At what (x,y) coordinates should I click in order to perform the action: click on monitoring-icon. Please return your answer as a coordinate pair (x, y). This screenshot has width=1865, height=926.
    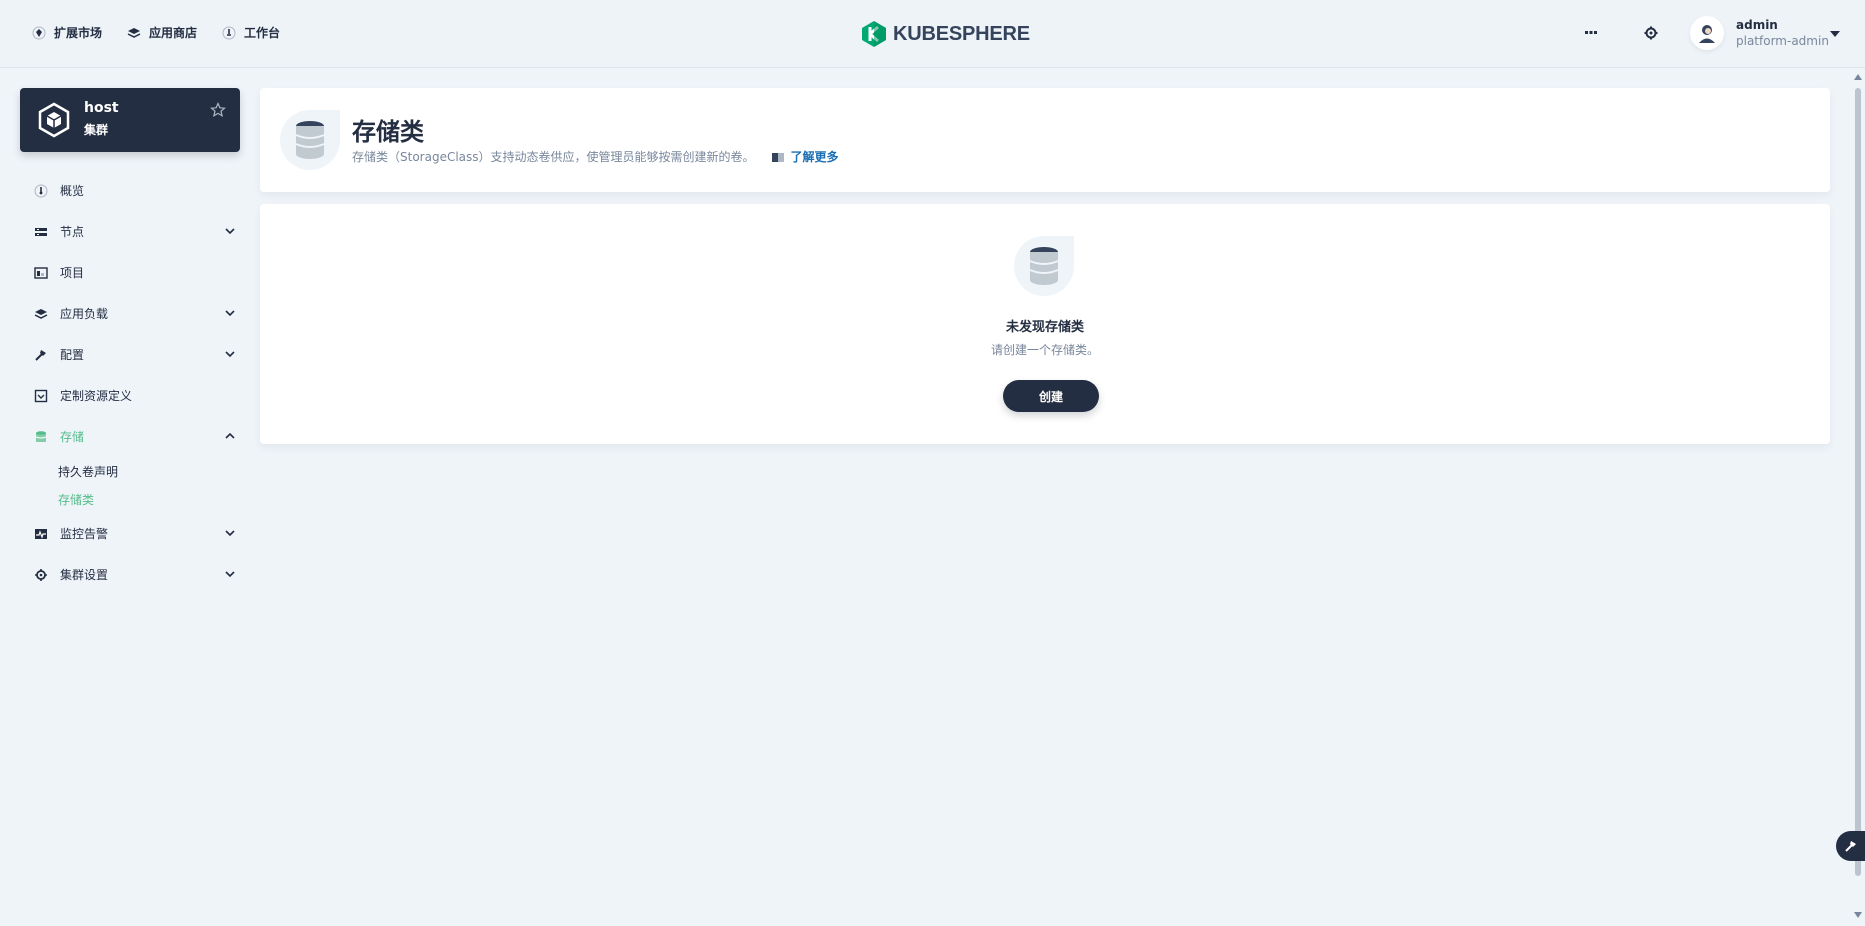
    Looking at the image, I should click on (41, 533).